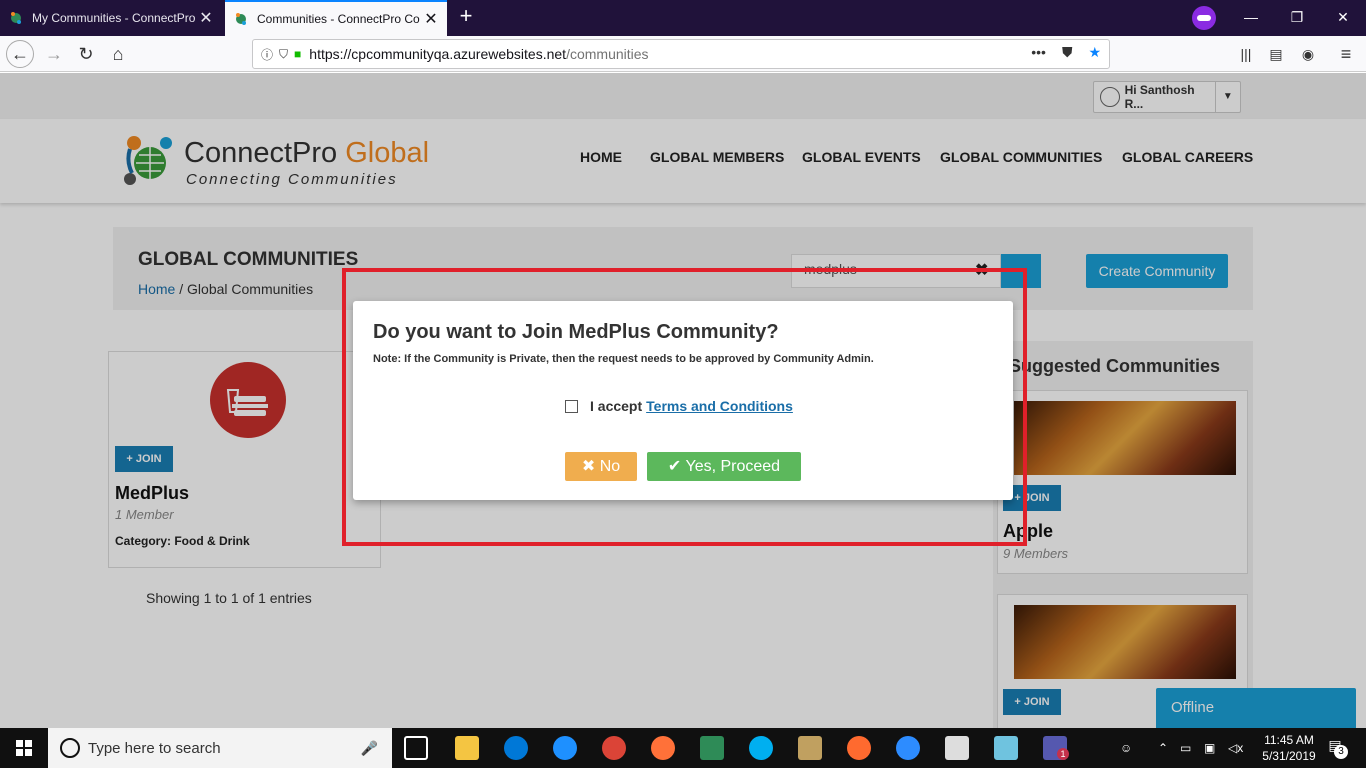 The image size is (1366, 768). What do you see at coordinates (70, 748) in the screenshot?
I see `cortana-icon` at bounding box center [70, 748].